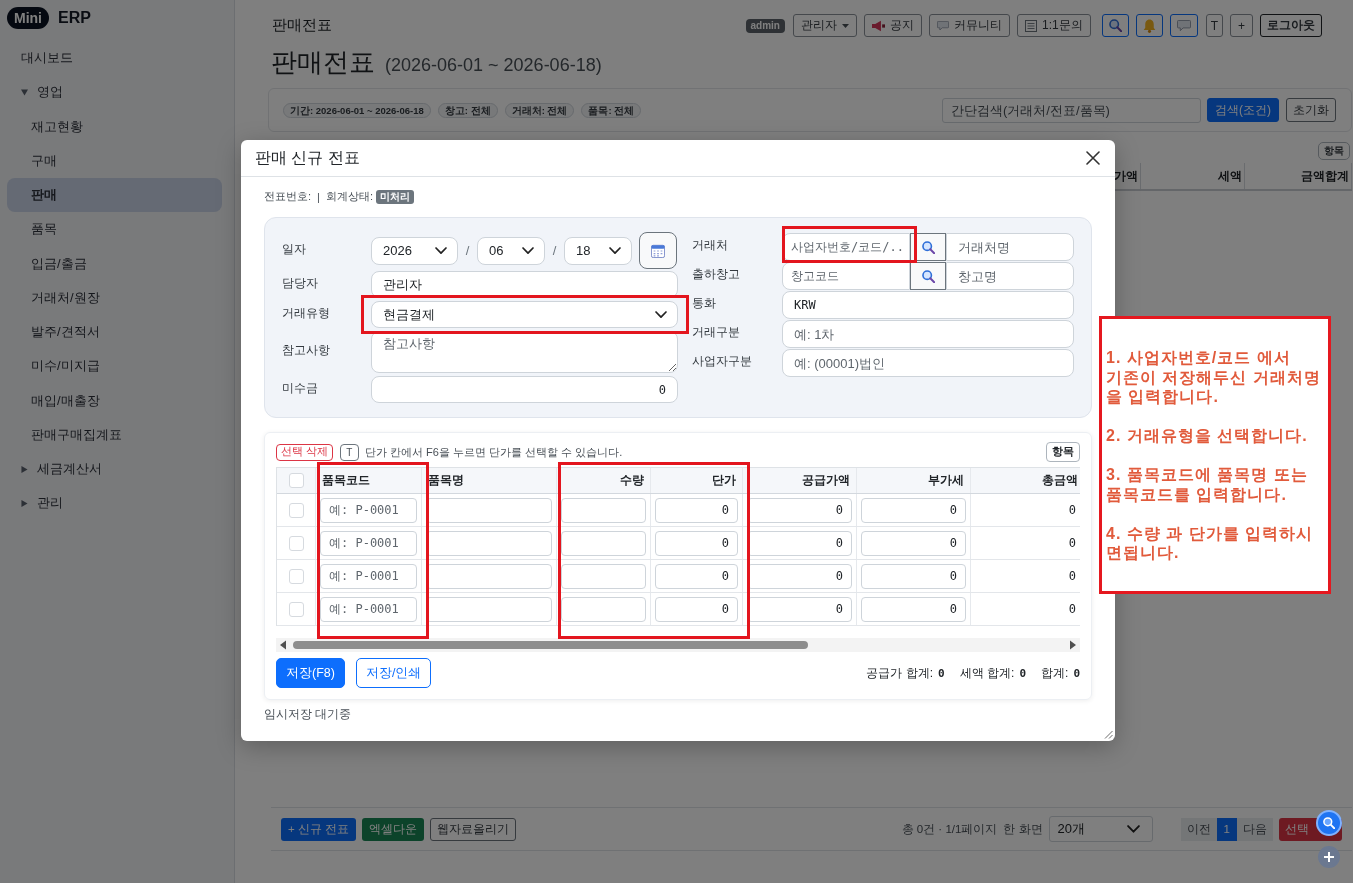 Image resolution: width=1353 pixels, height=883 pixels. Describe the element at coordinates (1198, 829) in the screenshot. I see `prev-page-button: 이전` at that location.